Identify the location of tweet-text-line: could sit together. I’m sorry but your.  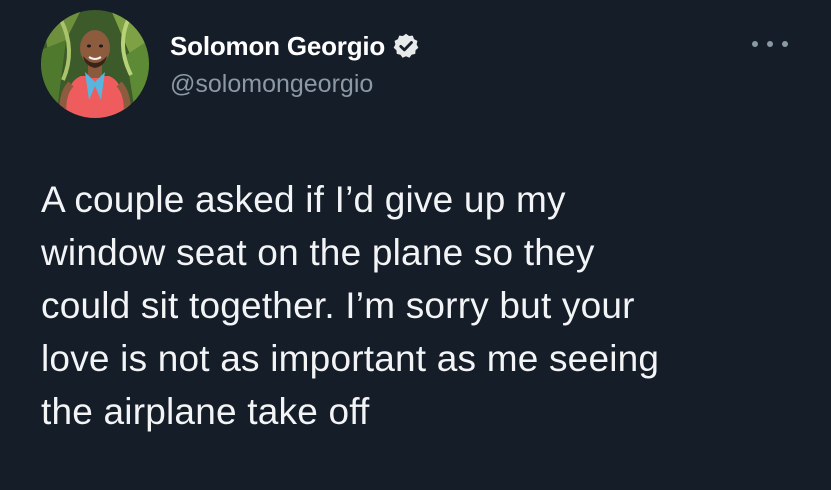
(338, 305).